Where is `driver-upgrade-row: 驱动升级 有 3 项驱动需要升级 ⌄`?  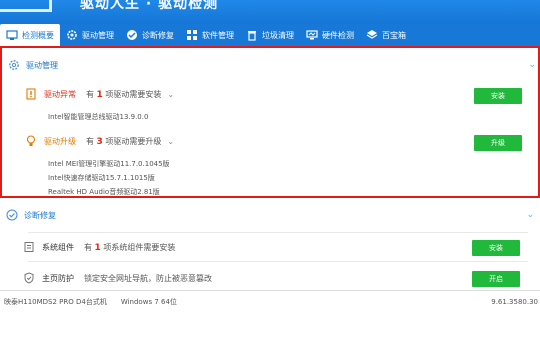 driver-upgrade-row: 驱动升级 有 3 项驱动需要升级 ⌄ is located at coordinates (276, 141).